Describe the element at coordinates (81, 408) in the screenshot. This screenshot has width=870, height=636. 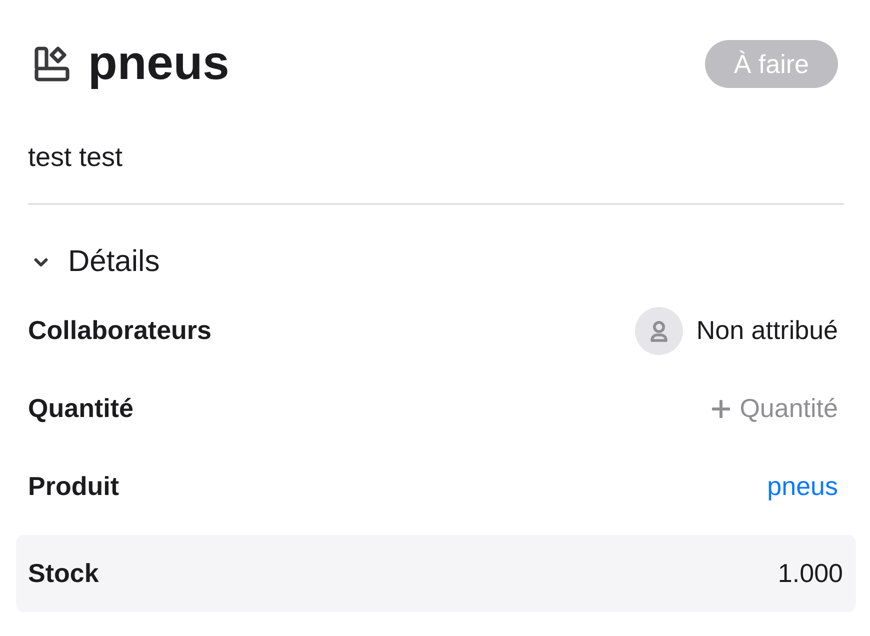
I see `field-label: Quantité` at that location.